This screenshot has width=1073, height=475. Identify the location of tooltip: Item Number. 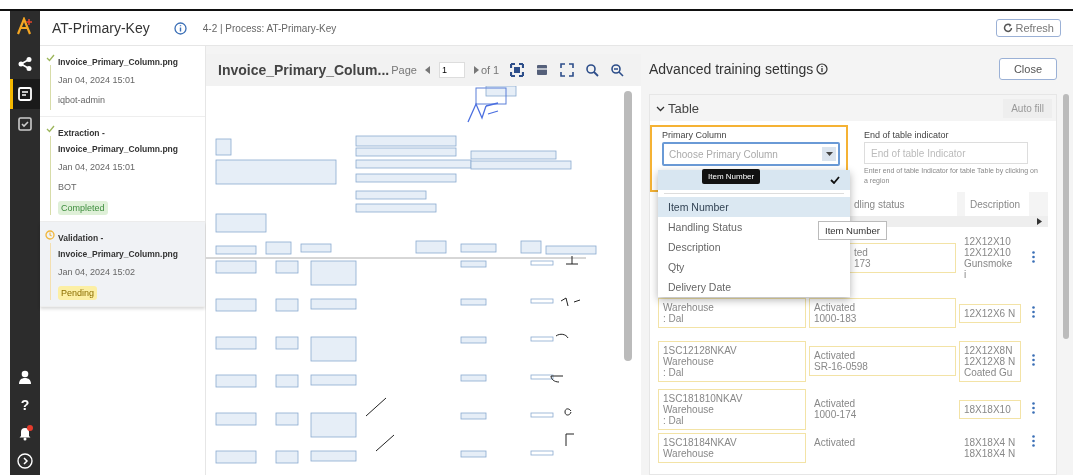
(731, 176).